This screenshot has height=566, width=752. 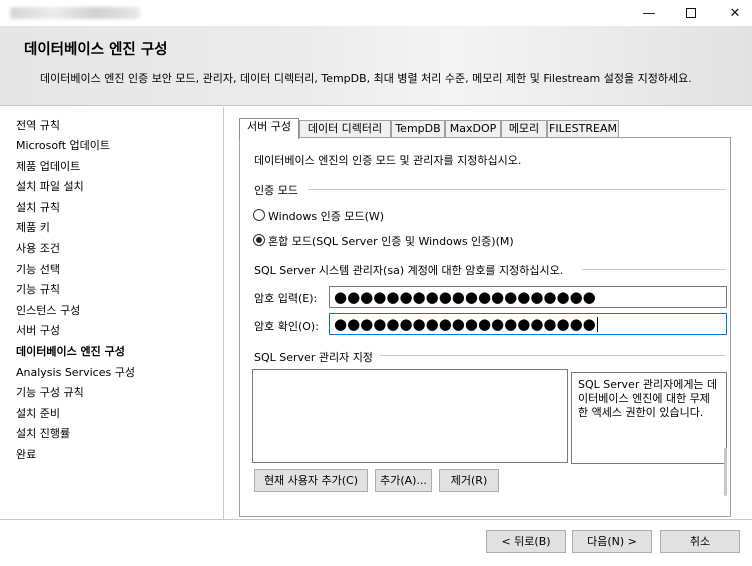 I want to click on step-feature-selection: 기능 선택, so click(x=38, y=269).